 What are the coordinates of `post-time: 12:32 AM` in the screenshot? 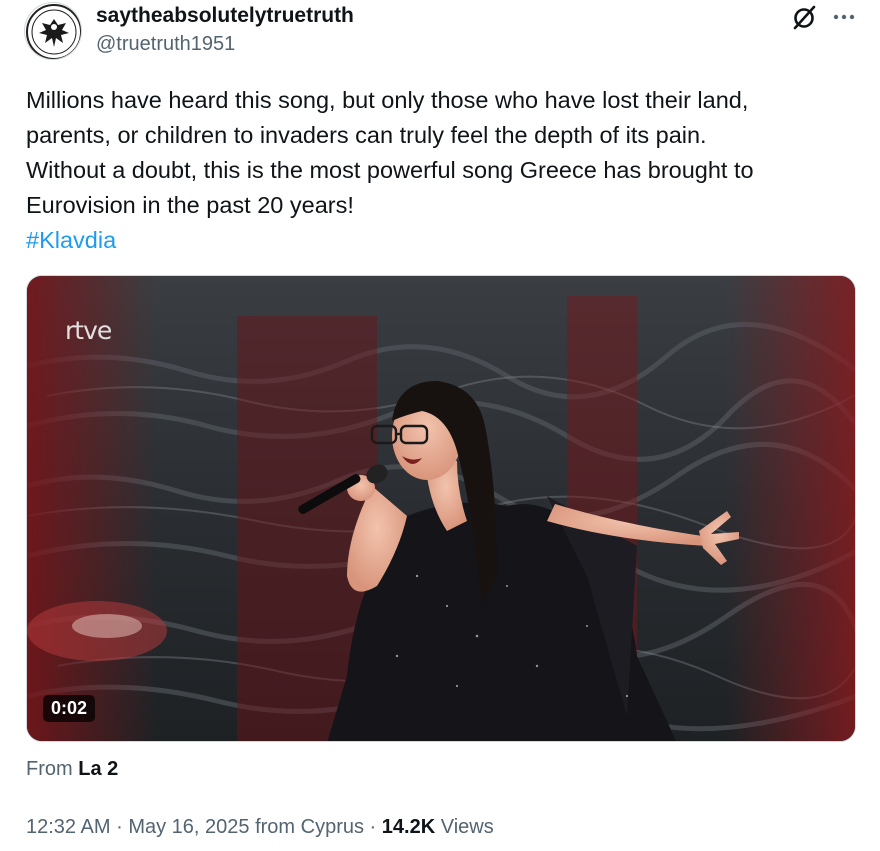 It's located at (68, 827).